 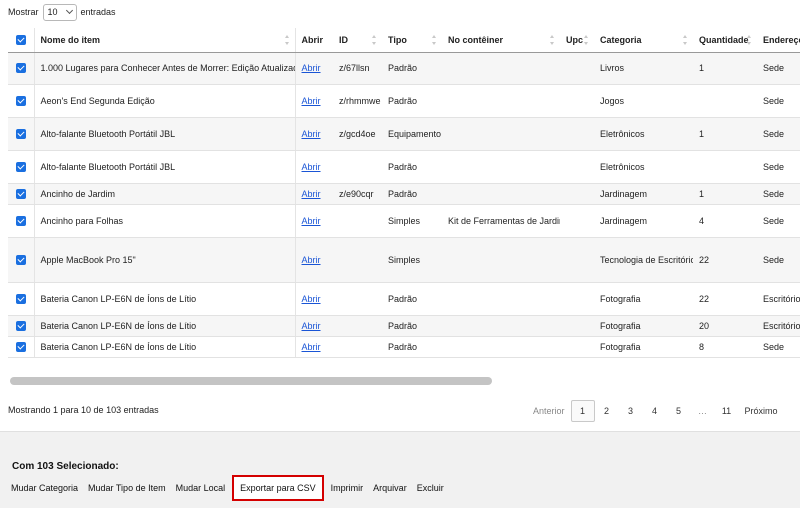 I want to click on pagination-page-2: 2, so click(x=607, y=411).